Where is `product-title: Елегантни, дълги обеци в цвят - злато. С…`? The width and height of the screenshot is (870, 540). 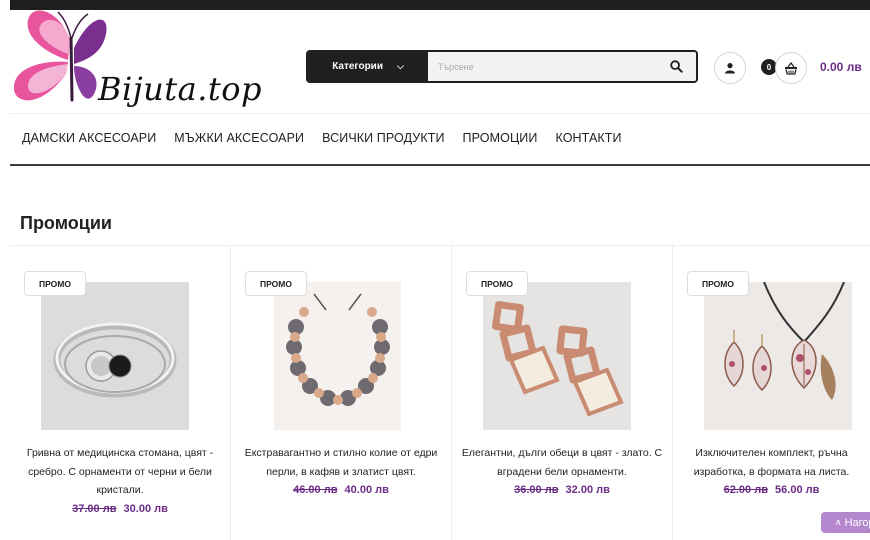
product-title: Елегантни, дълги обеци в цвят - злато. С… is located at coordinates (562, 462).